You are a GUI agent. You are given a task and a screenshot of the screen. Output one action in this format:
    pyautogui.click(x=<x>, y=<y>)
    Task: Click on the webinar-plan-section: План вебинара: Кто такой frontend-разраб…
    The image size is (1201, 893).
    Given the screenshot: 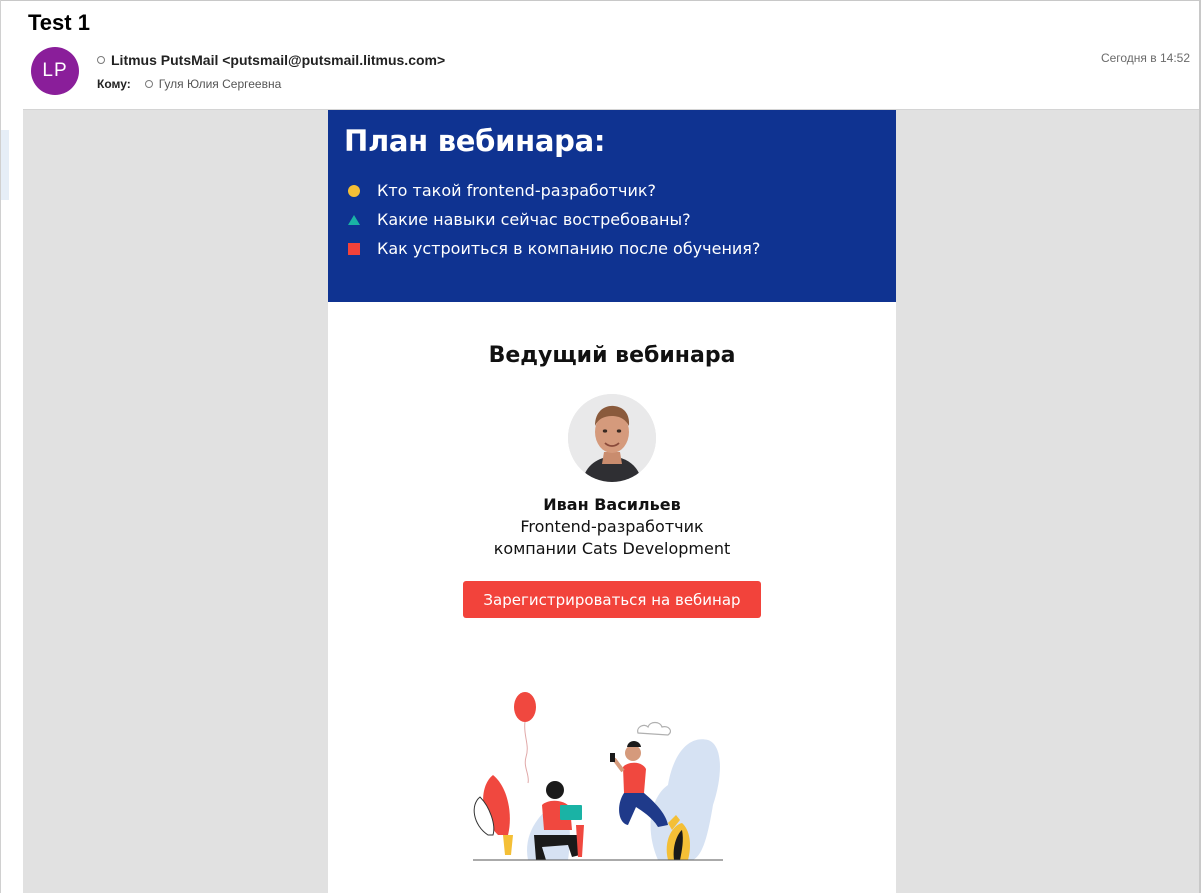 What is the action you would take?
    pyautogui.click(x=612, y=206)
    